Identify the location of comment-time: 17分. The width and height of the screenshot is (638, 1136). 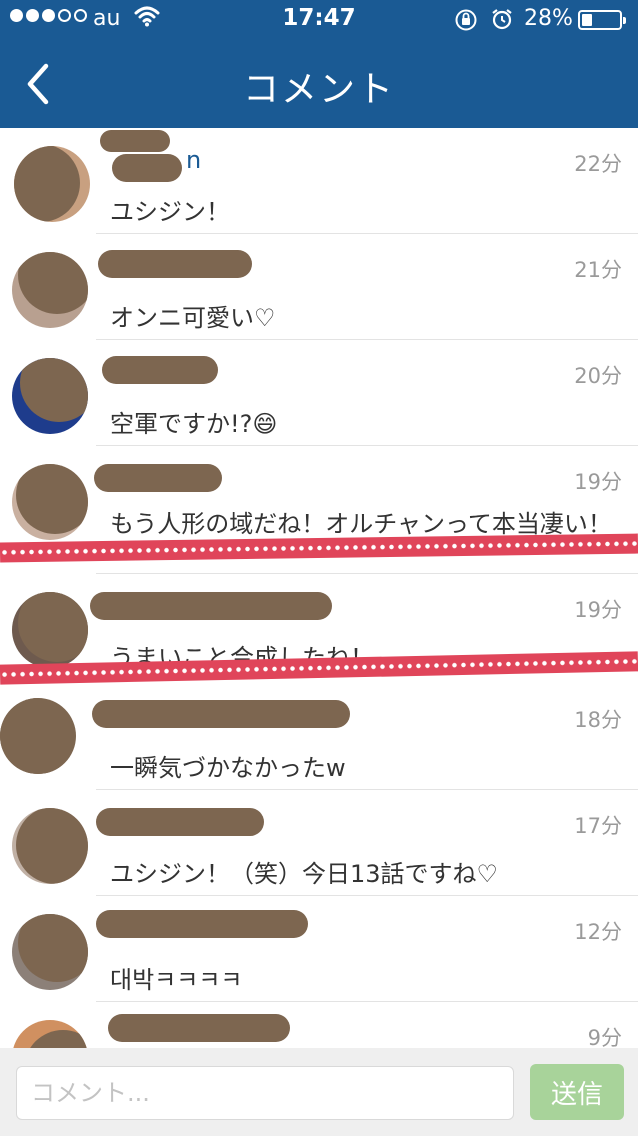
(598, 826).